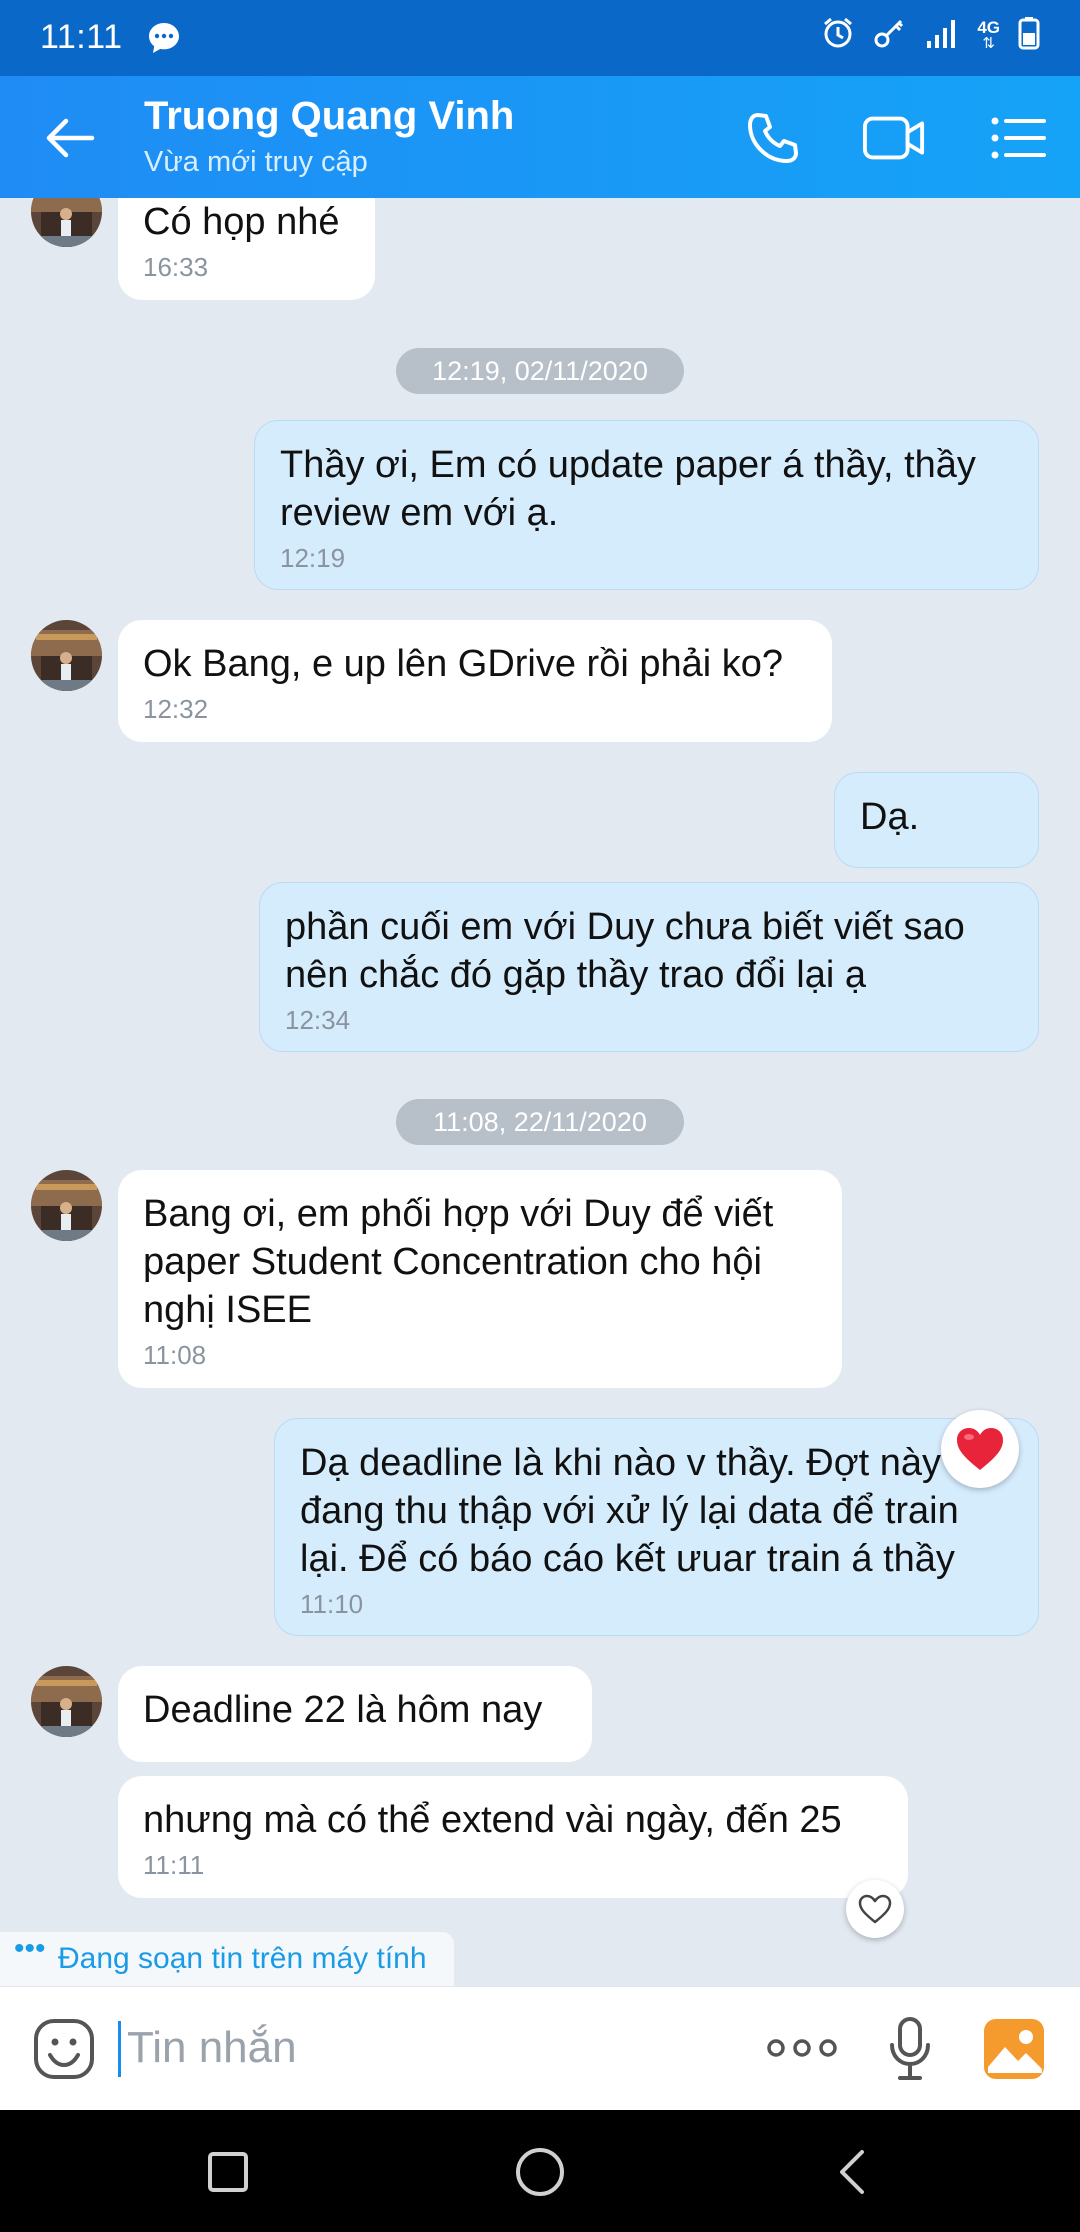 This screenshot has height=2232, width=1080. I want to click on emoji-icon, so click(64, 2049).